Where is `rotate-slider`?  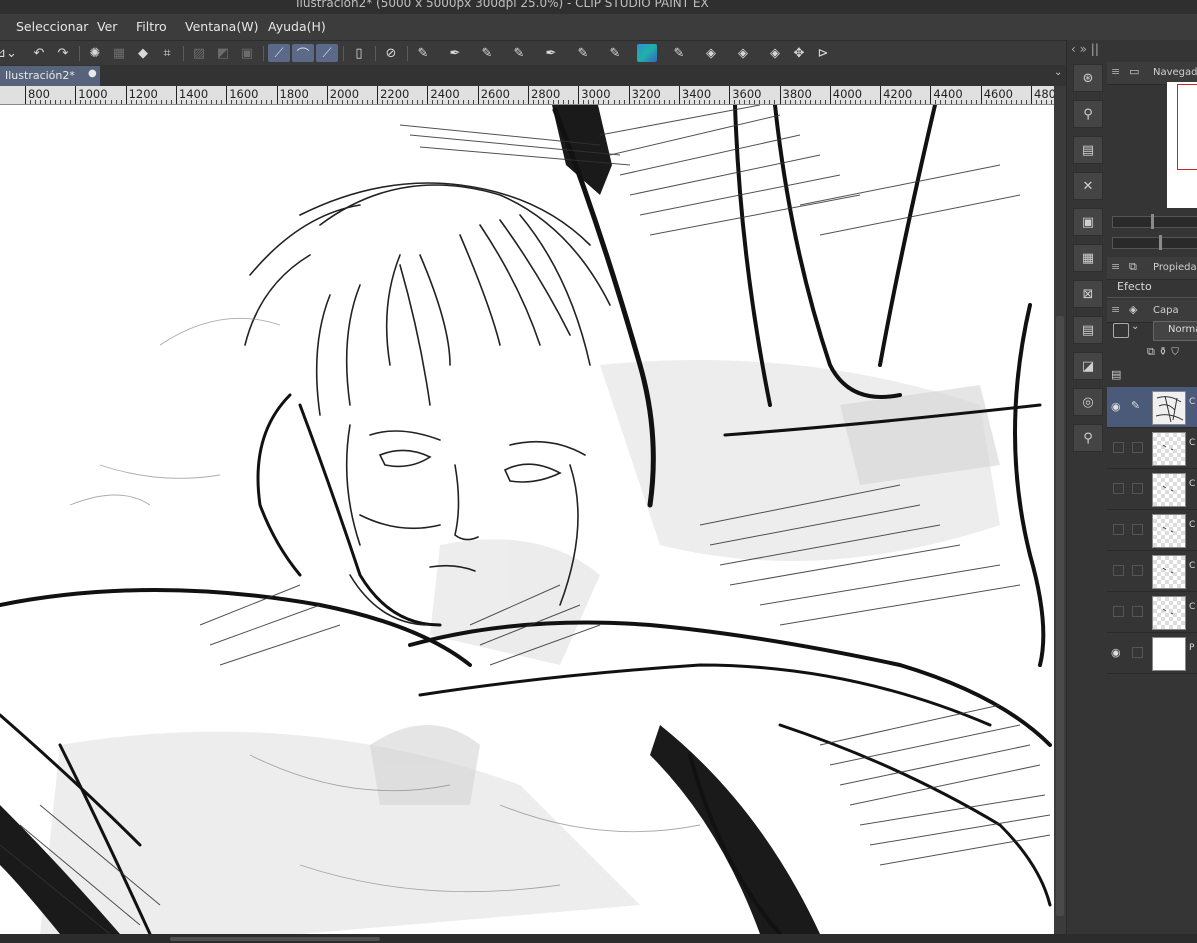 rotate-slider is located at coordinates (1154, 242).